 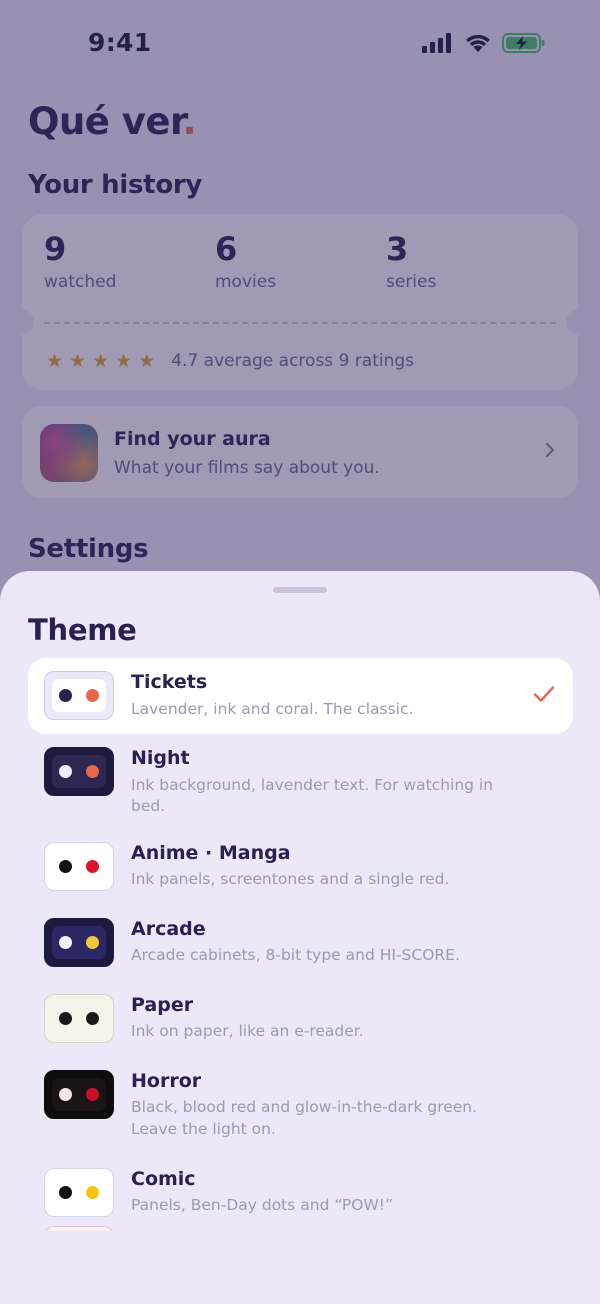 What do you see at coordinates (300, 1267) in the screenshot?
I see `sheet-bottom-fade` at bounding box center [300, 1267].